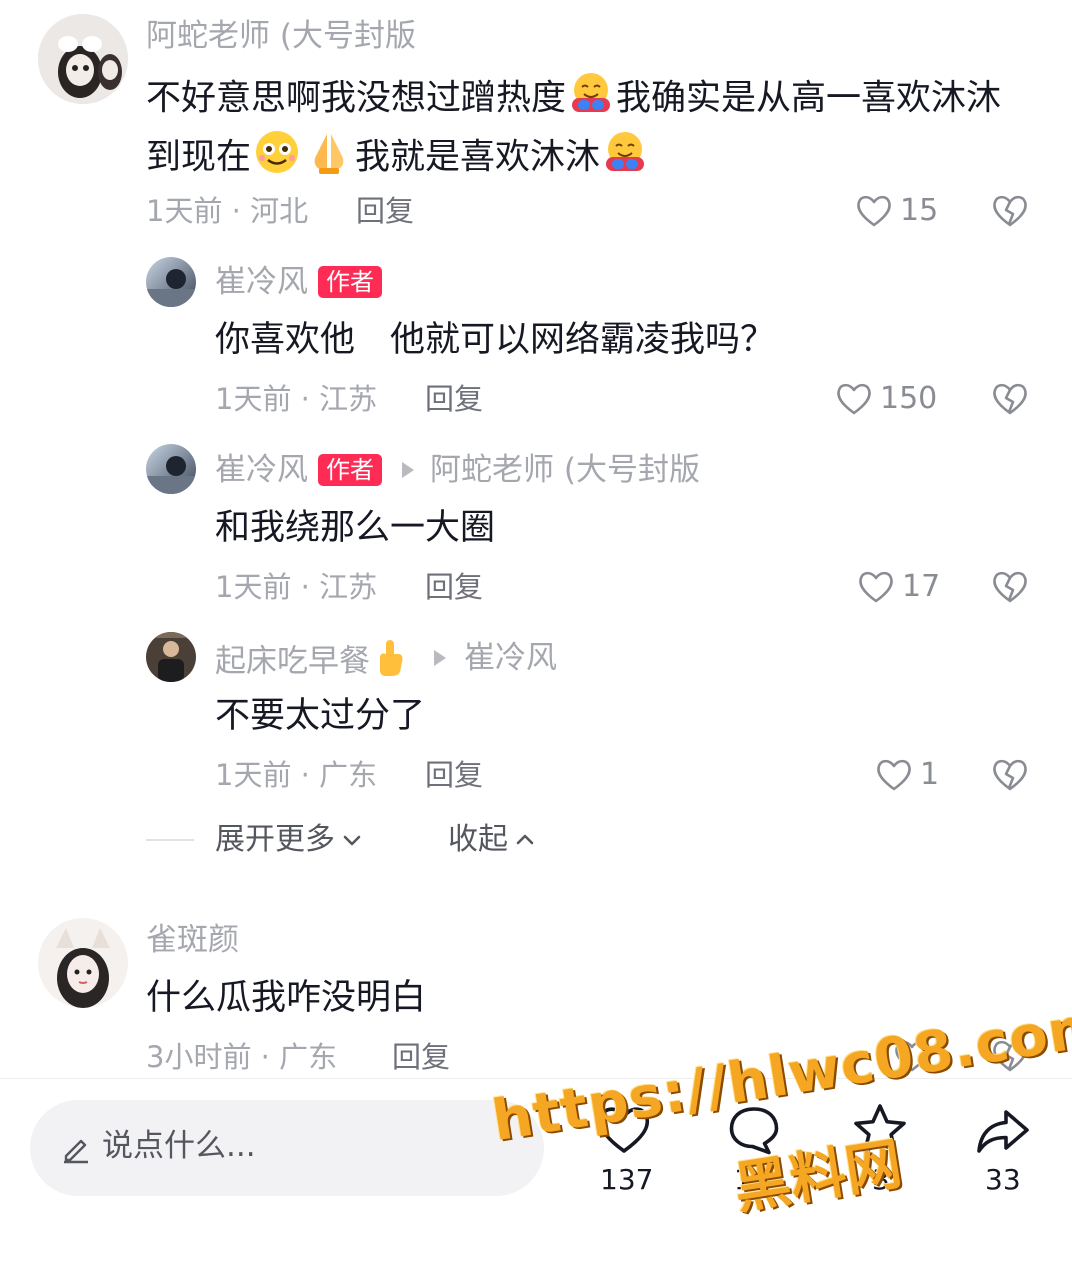 The width and height of the screenshot is (1072, 1281). What do you see at coordinates (565, 470) in the screenshot?
I see `reply-to-username: 阿蛇老师 (大号封版` at bounding box center [565, 470].